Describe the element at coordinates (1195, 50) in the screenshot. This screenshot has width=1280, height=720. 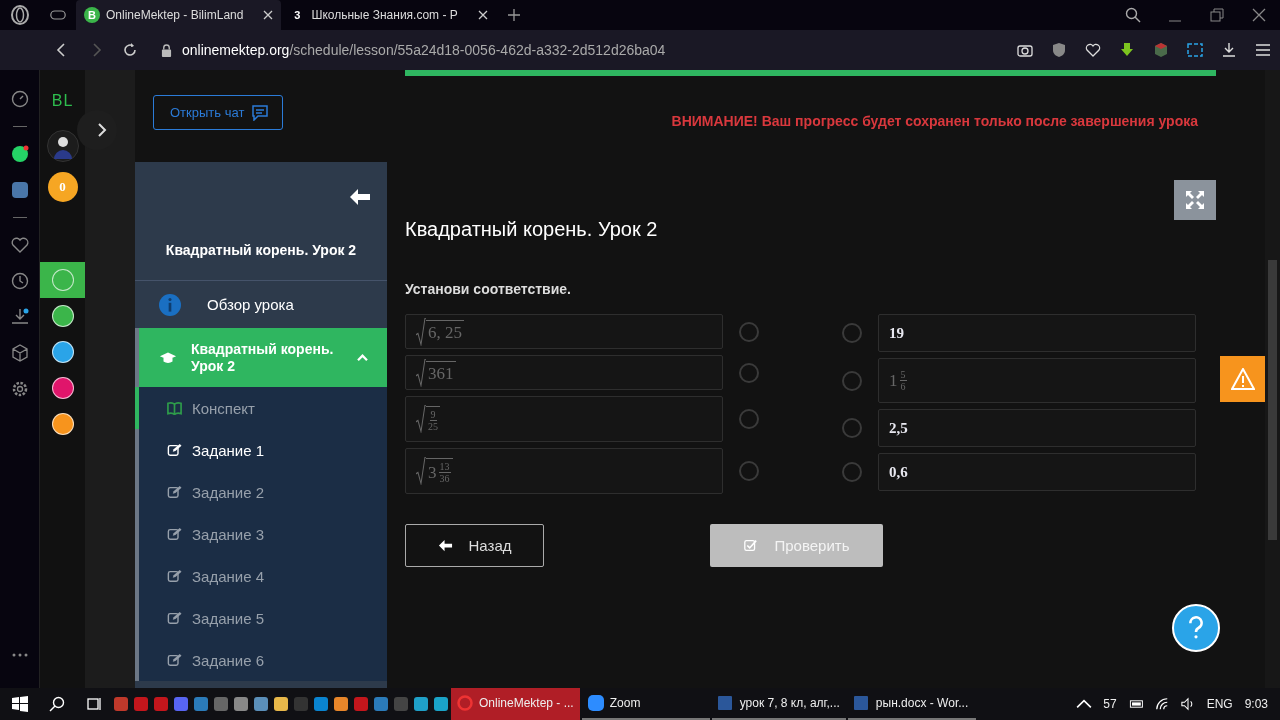
I see `extension-icon` at that location.